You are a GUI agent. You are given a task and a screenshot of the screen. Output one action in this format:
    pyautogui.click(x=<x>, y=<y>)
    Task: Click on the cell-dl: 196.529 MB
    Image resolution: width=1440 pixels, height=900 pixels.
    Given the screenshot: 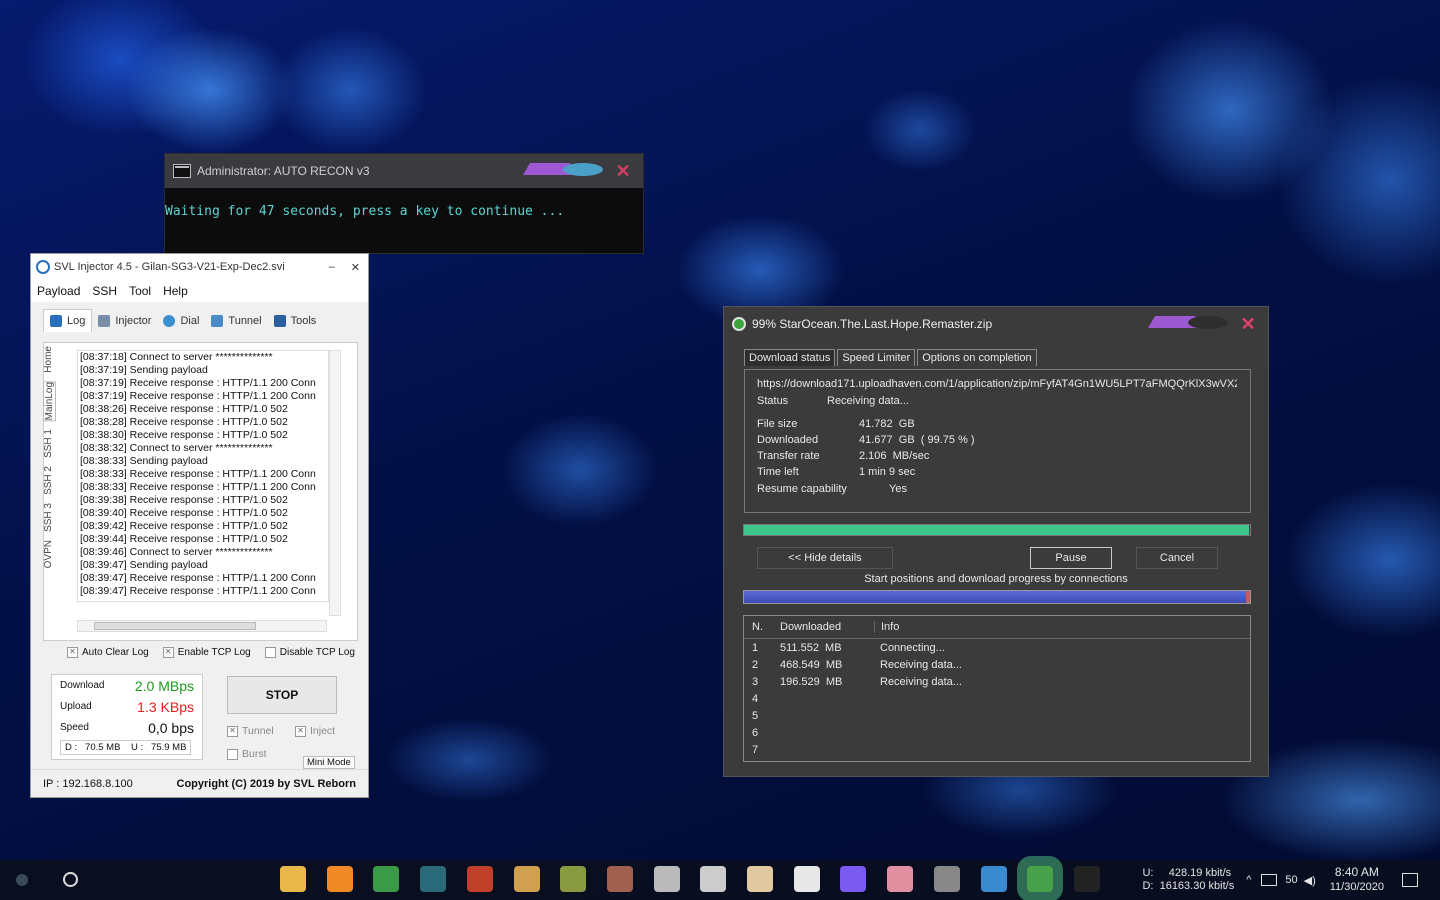 What is the action you would take?
    pyautogui.click(x=811, y=681)
    